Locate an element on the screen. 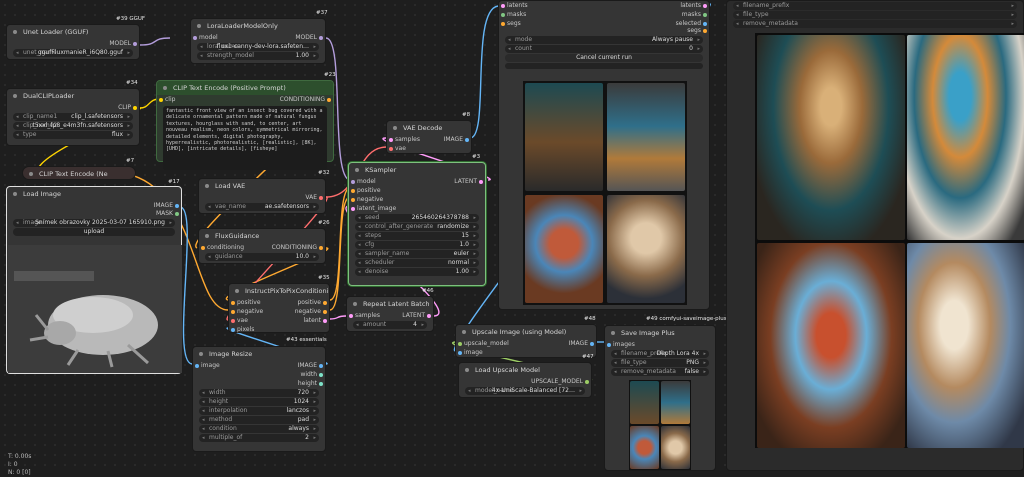  steps-widget: steps15 is located at coordinates (417, 236).